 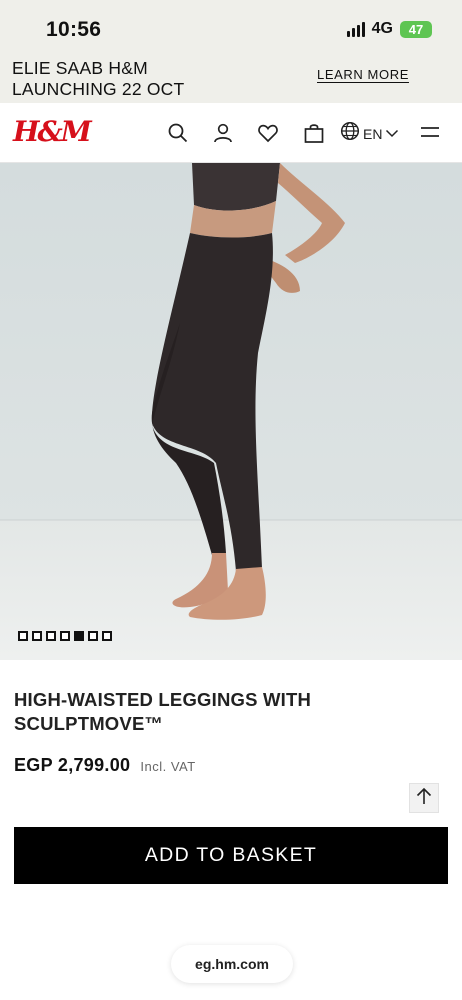 I want to click on vat-note: Incl. VAT, so click(x=168, y=766).